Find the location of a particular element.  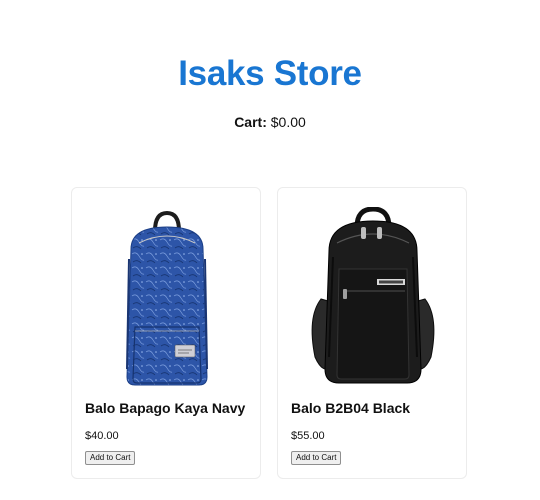

navy-backpack-image is located at coordinates (166, 295).